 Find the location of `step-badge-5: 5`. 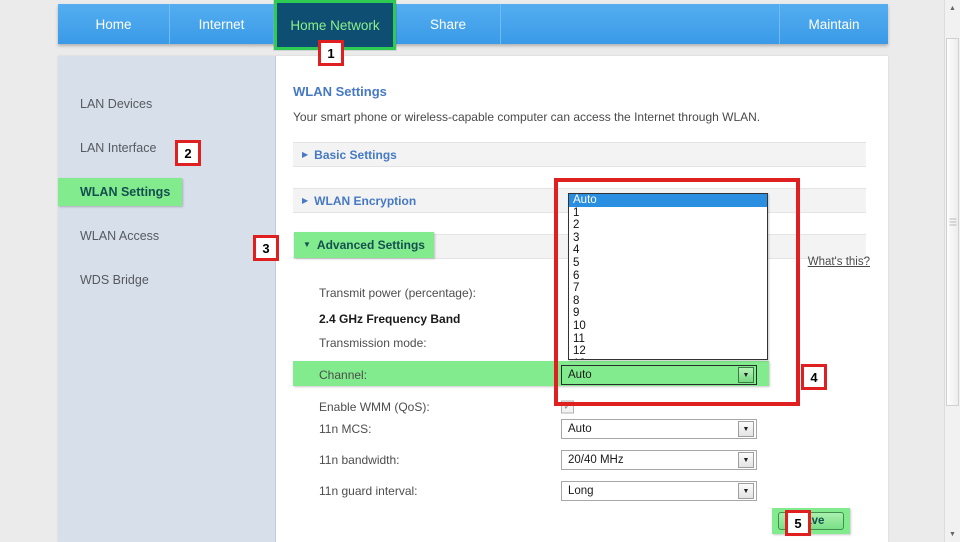

step-badge-5: 5 is located at coordinates (798, 523).